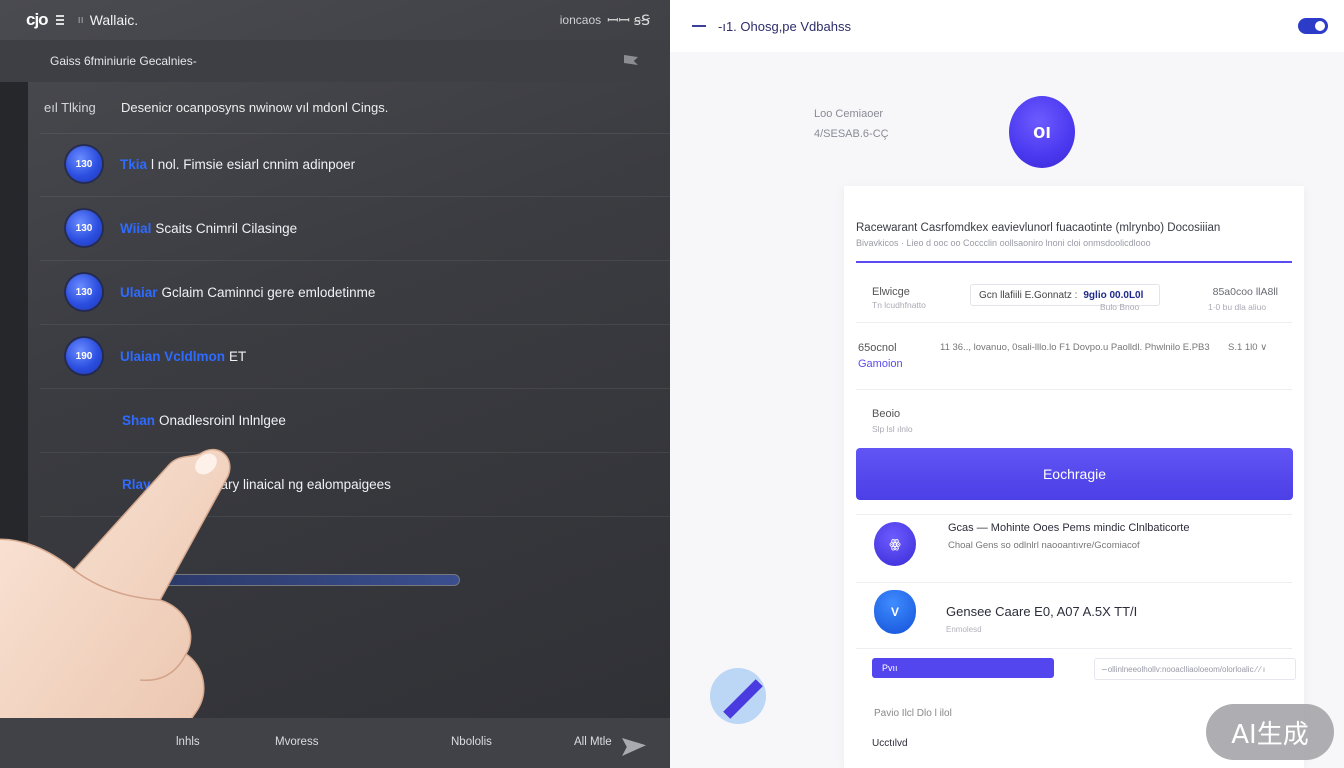  Describe the element at coordinates (849, 114) in the screenshot. I see `connection-label: Loo Cemiaoer` at that location.